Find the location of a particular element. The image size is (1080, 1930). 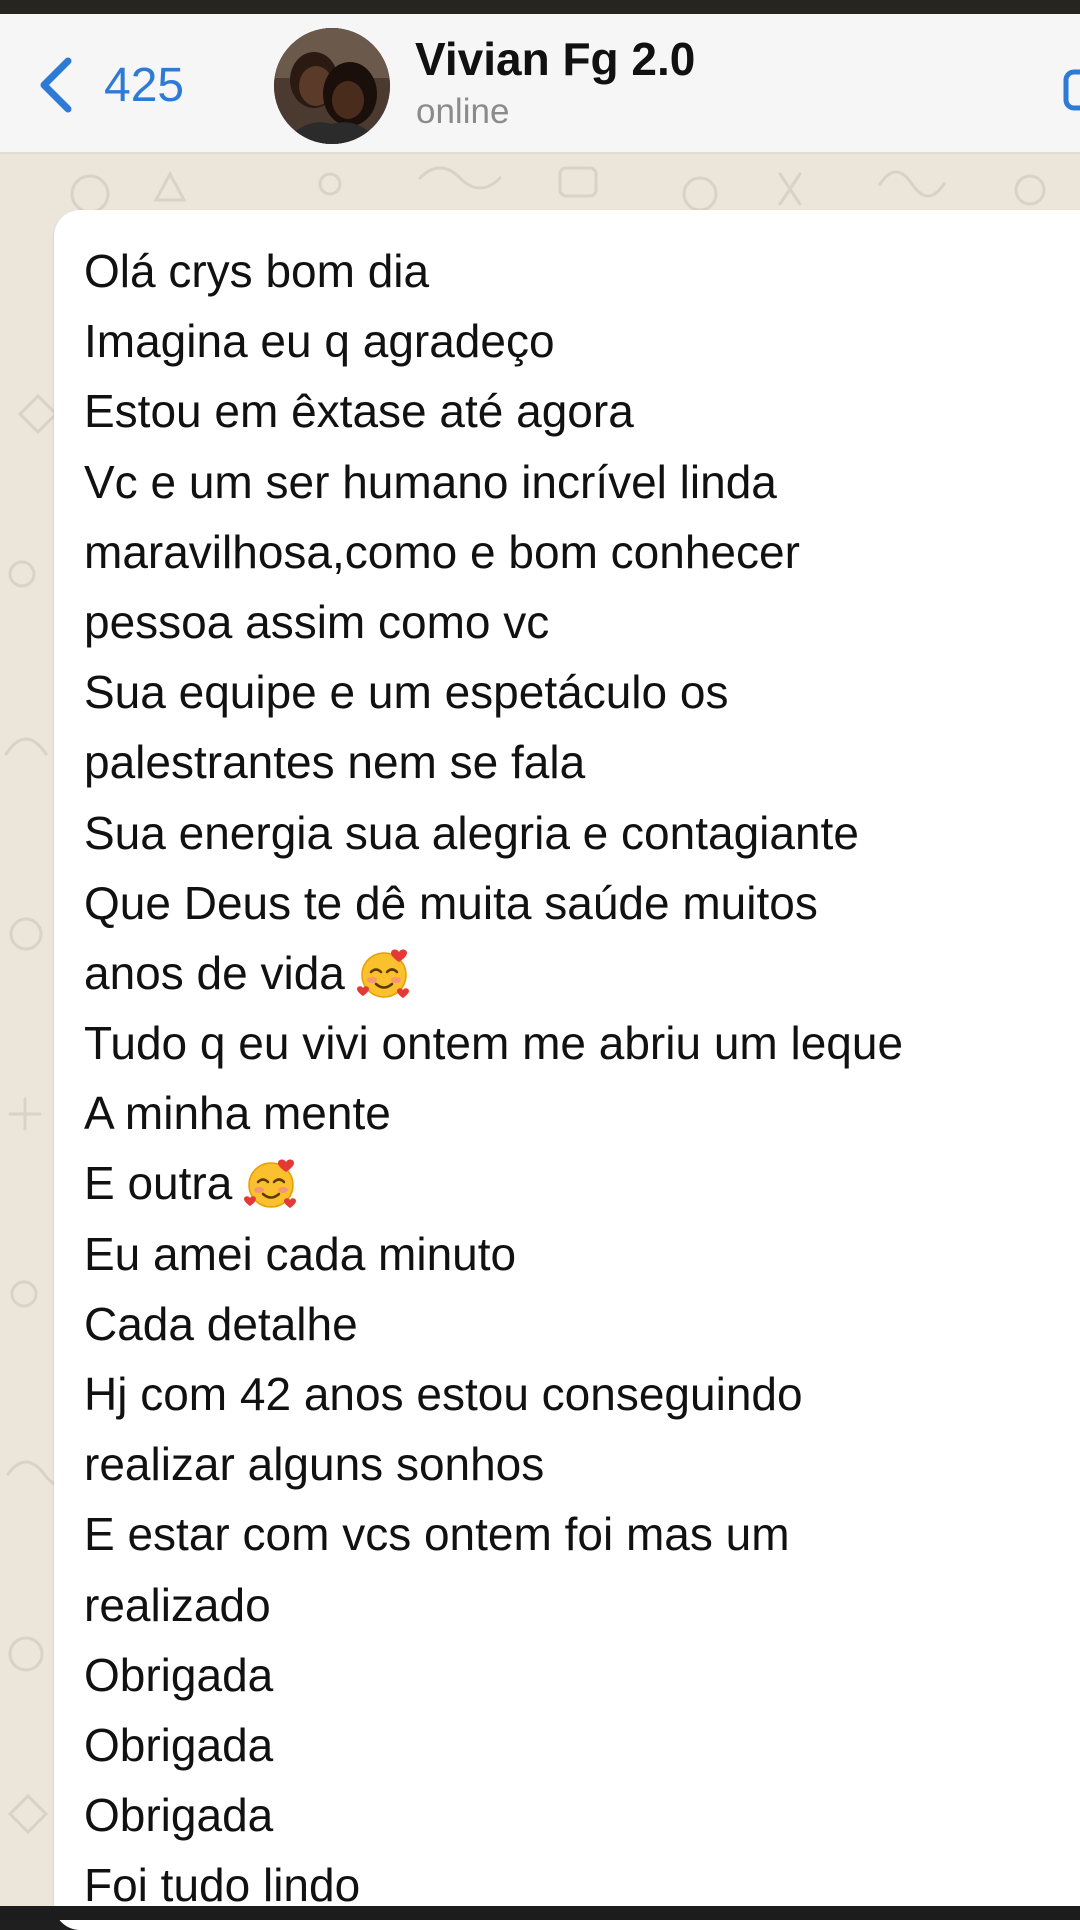

message-line: Cada detalhe is located at coordinates (493, 1324).